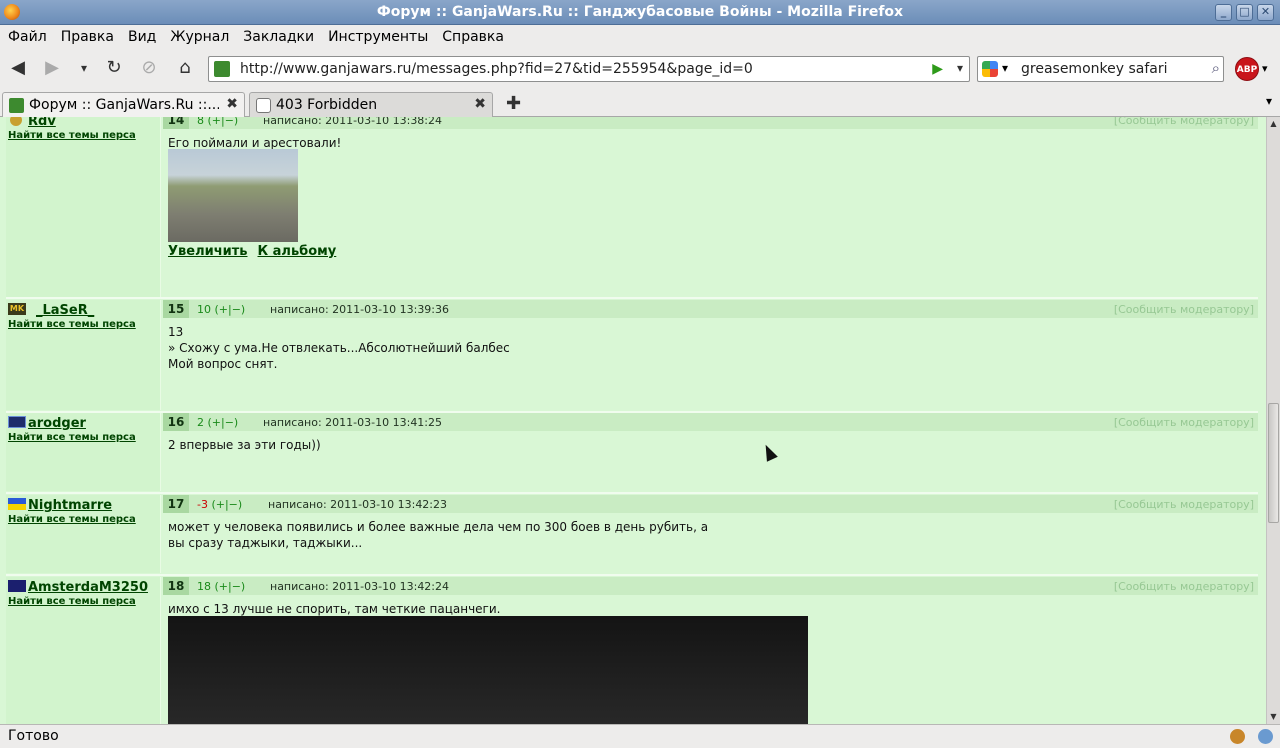  What do you see at coordinates (358, 504) in the screenshot?
I see `post-date: написано: 2011-03-10 13:42:23` at bounding box center [358, 504].